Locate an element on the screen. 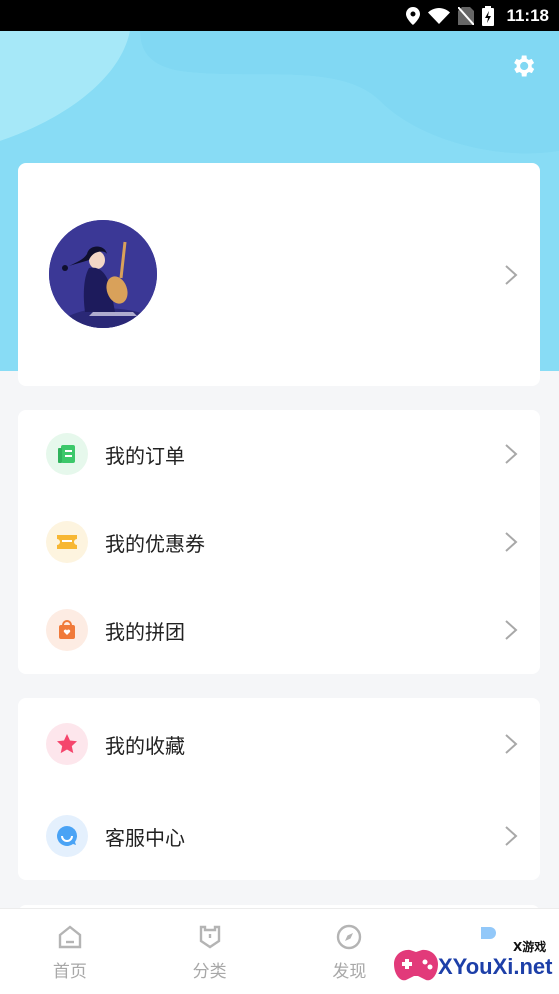  tab-home: 首页 is located at coordinates (70, 951).